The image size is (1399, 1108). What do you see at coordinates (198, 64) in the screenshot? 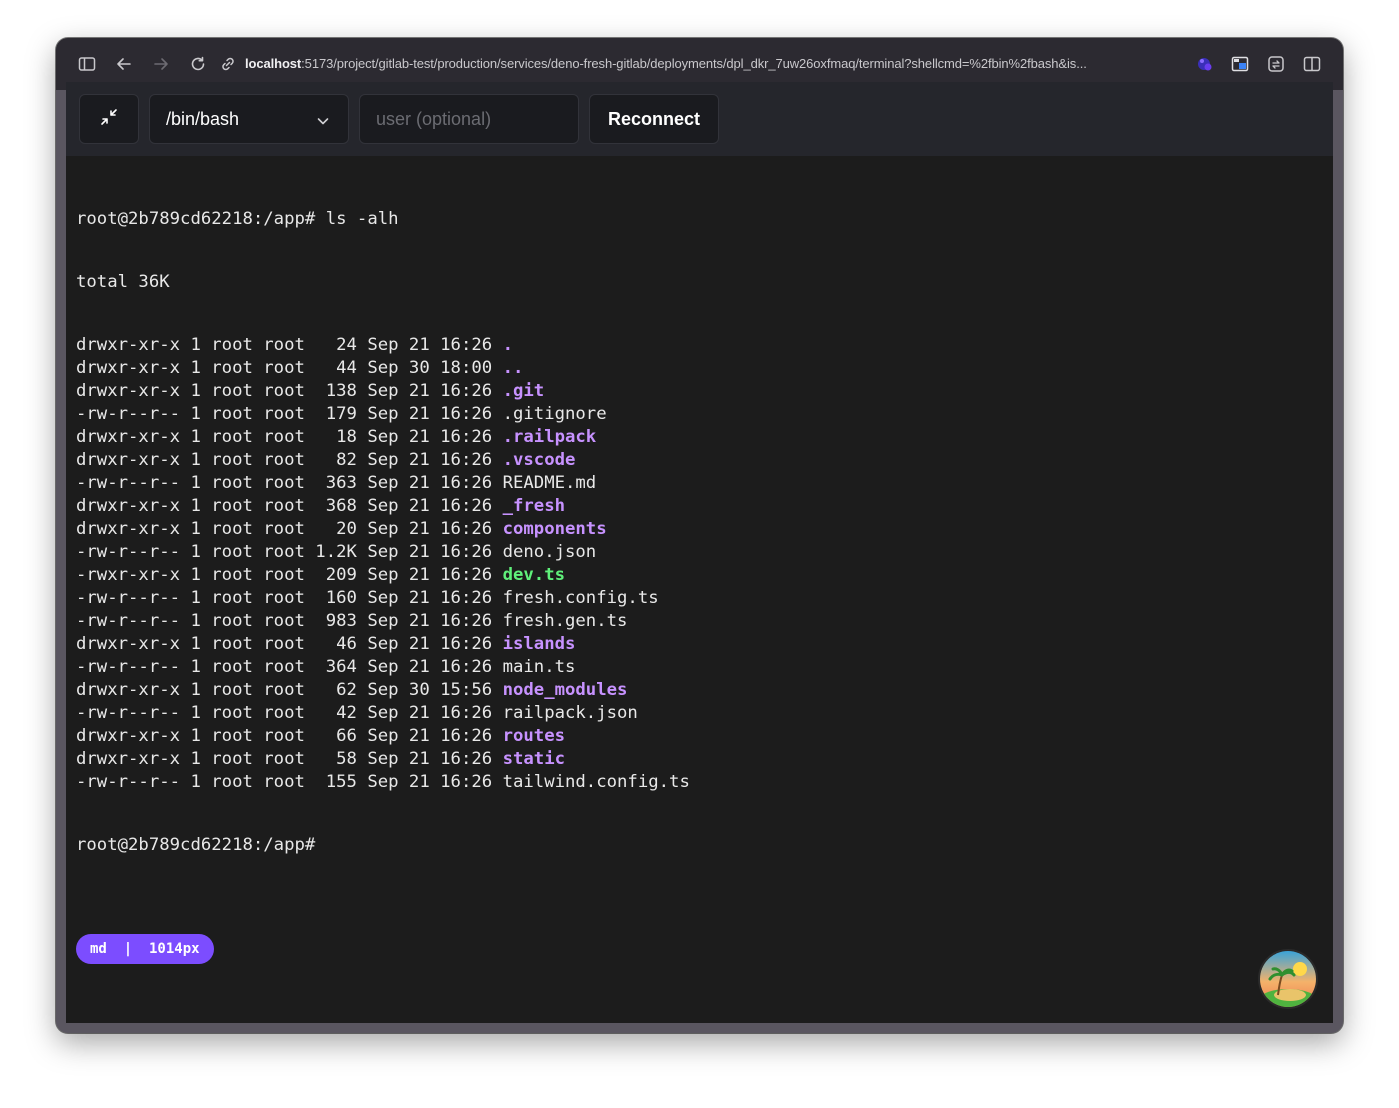
I see `reload-icon` at bounding box center [198, 64].